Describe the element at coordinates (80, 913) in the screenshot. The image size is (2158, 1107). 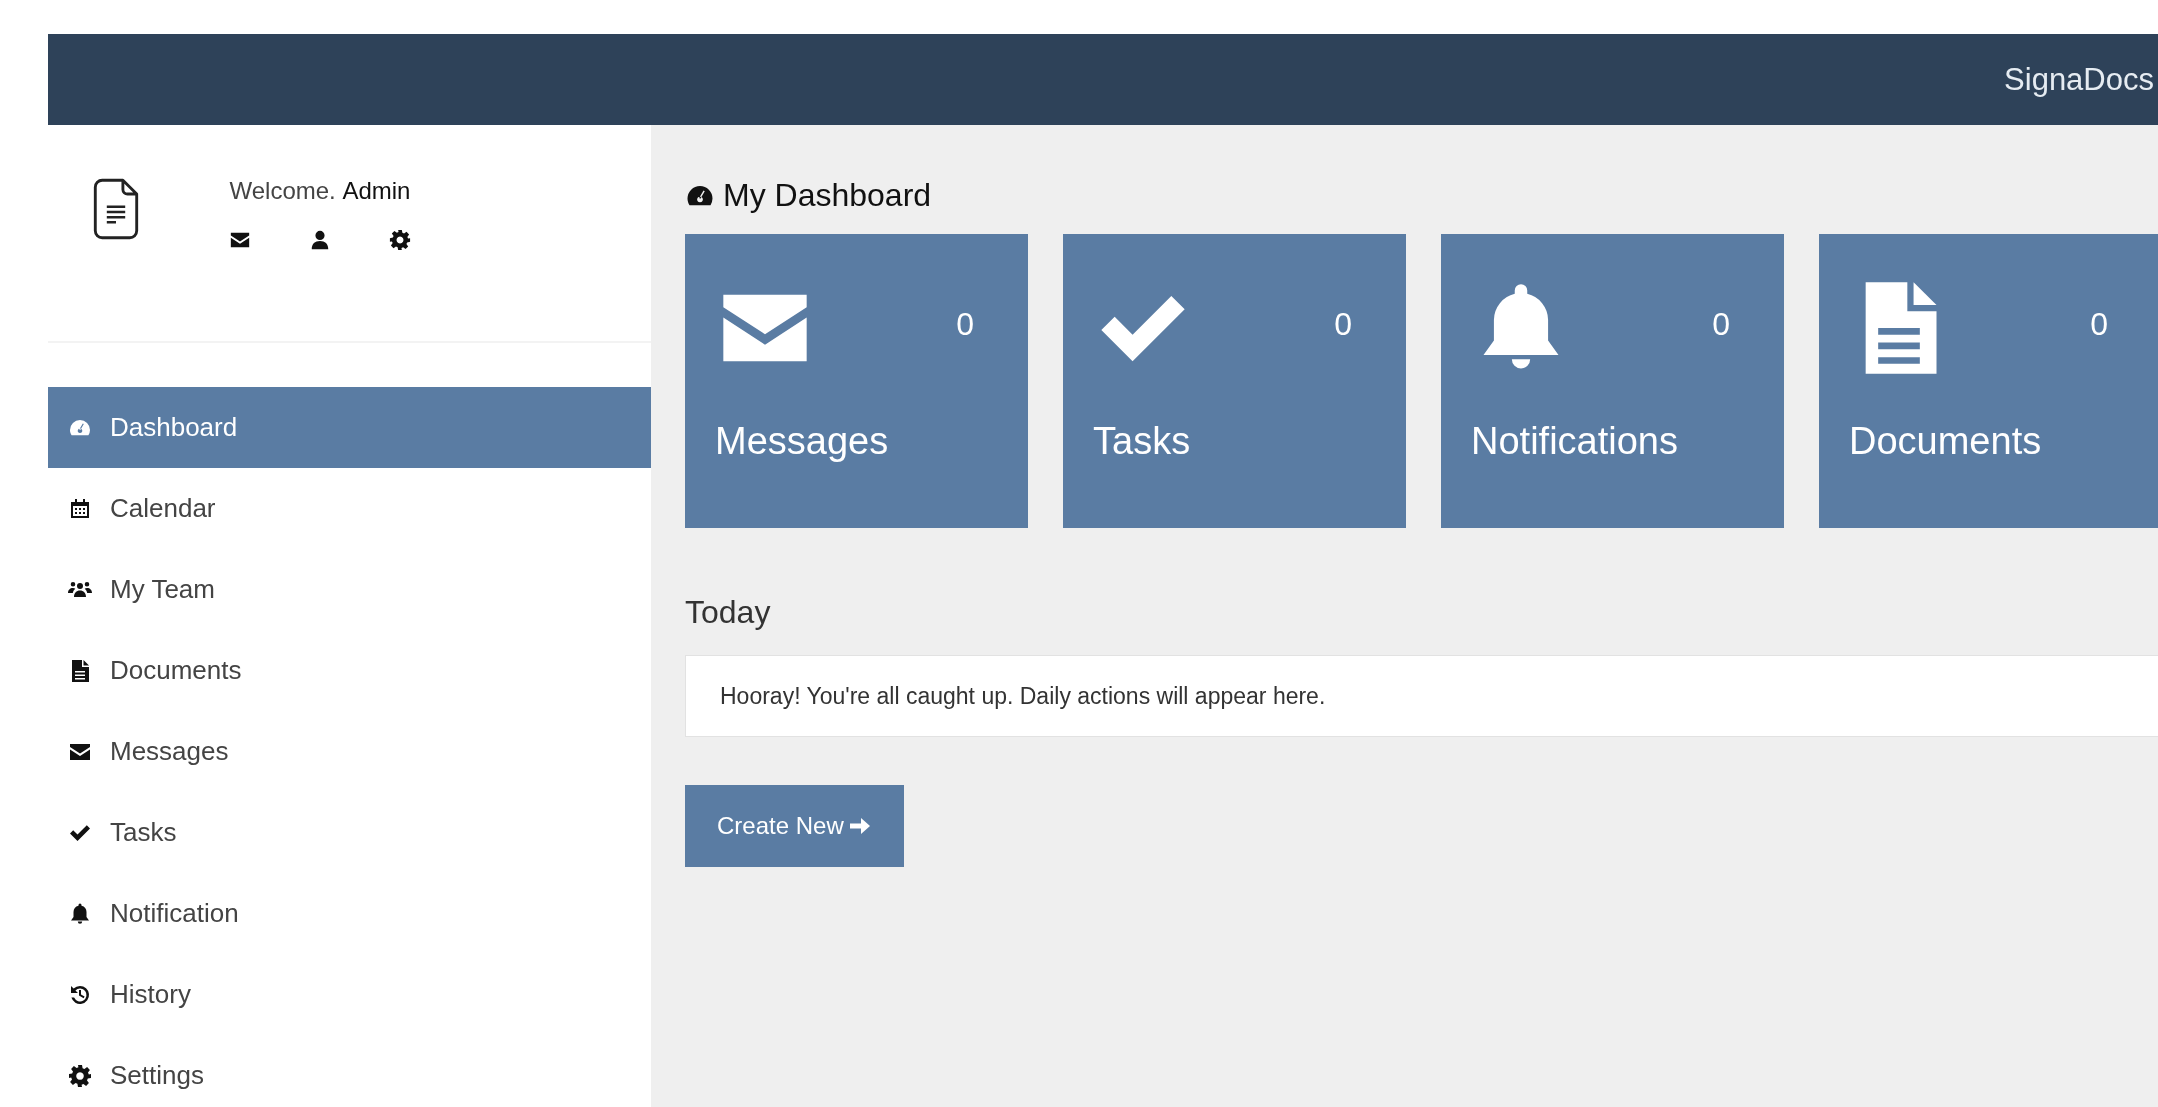
I see `bell-icon` at that location.